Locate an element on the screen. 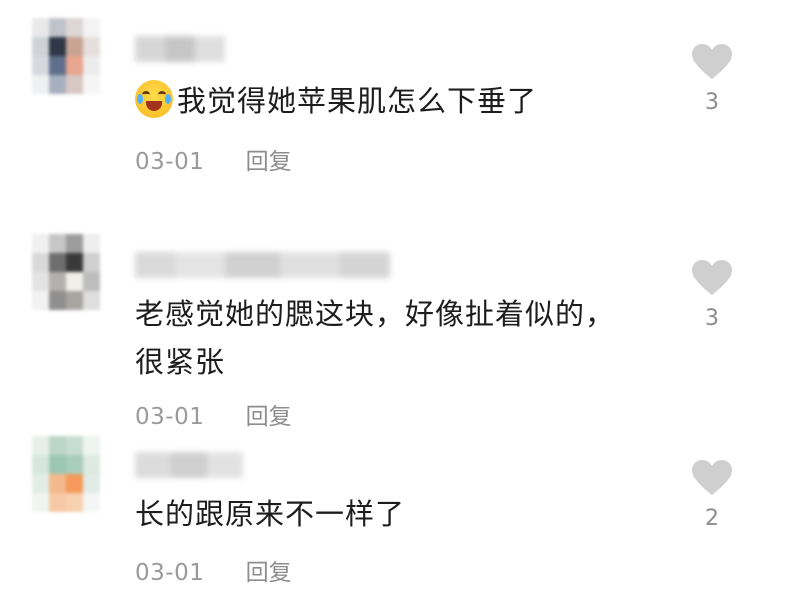 Image resolution: width=800 pixels, height=590 pixels. laughing-crying-emoji-icon is located at coordinates (154, 99).